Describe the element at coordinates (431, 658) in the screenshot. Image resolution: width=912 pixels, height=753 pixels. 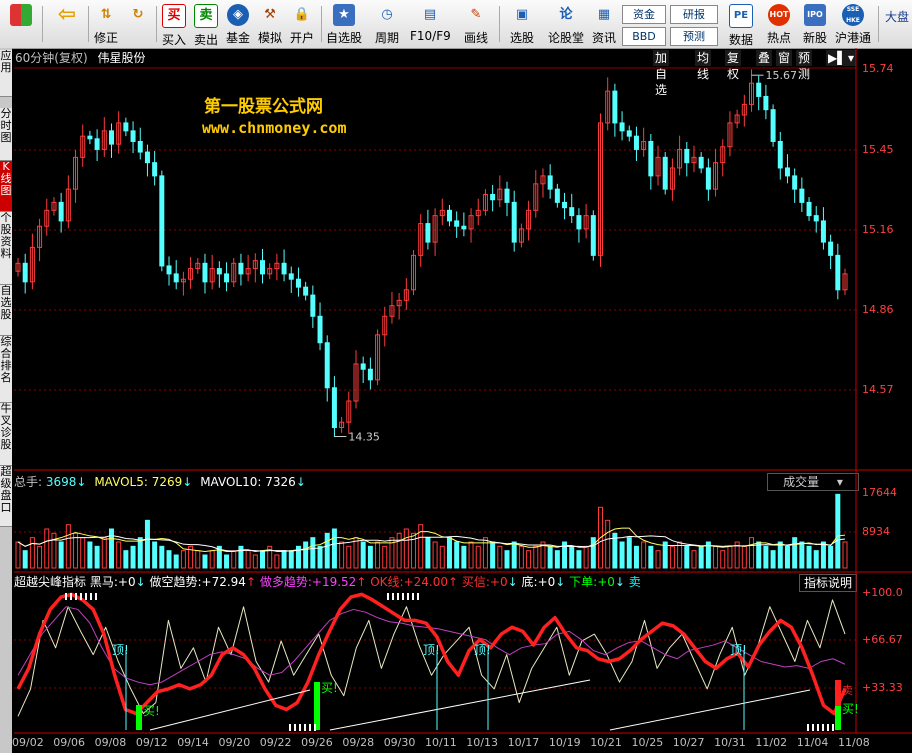
I see `short-trend-line` at that location.